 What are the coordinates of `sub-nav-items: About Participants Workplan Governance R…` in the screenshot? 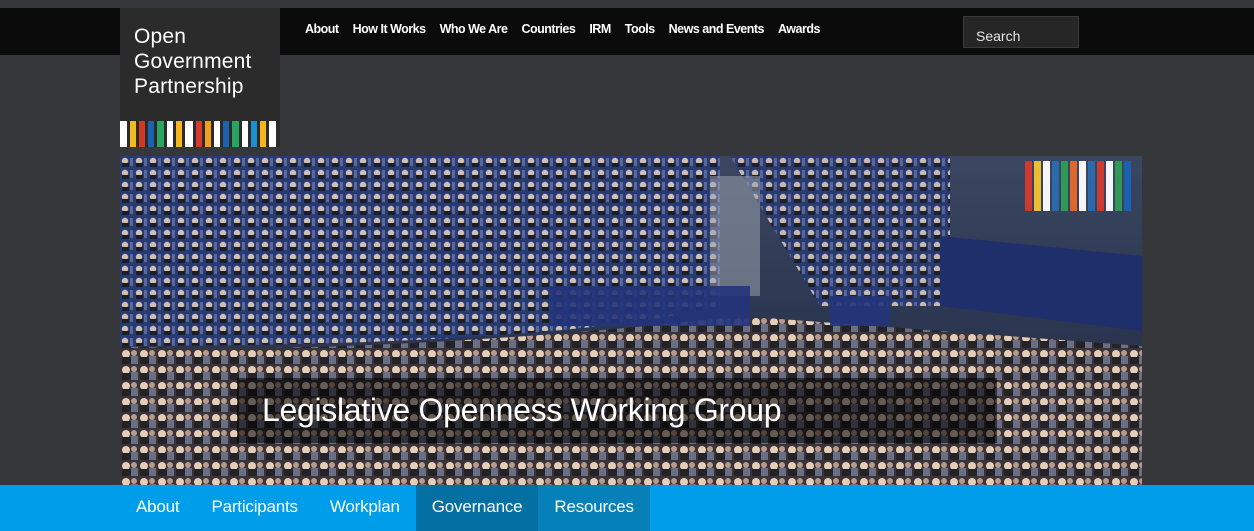 It's located at (385, 508).